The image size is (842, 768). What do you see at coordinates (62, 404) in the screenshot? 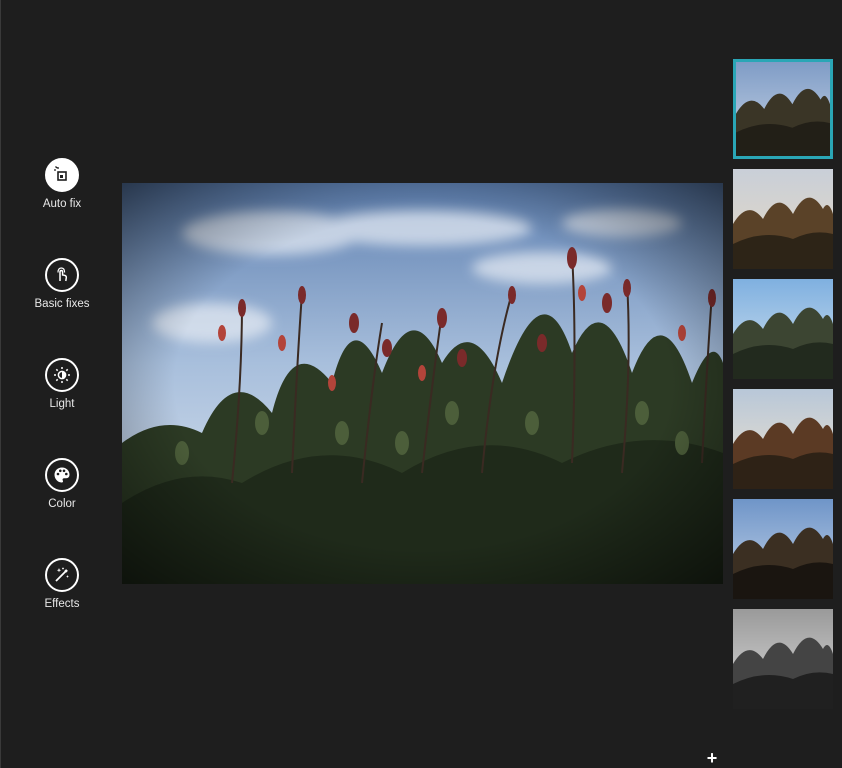
I see `light-label: Light` at bounding box center [62, 404].